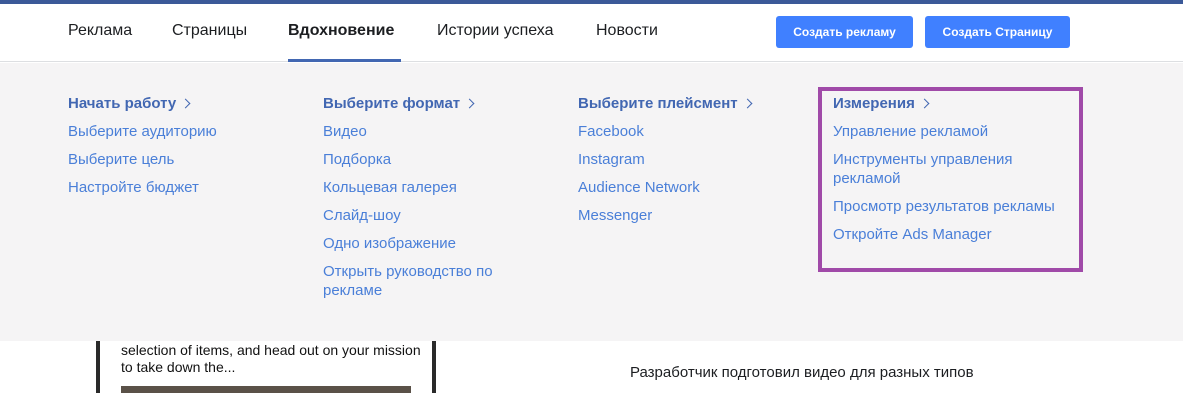  What do you see at coordinates (688, 131) in the screenshot?
I see `menu-link: Facebook` at bounding box center [688, 131].